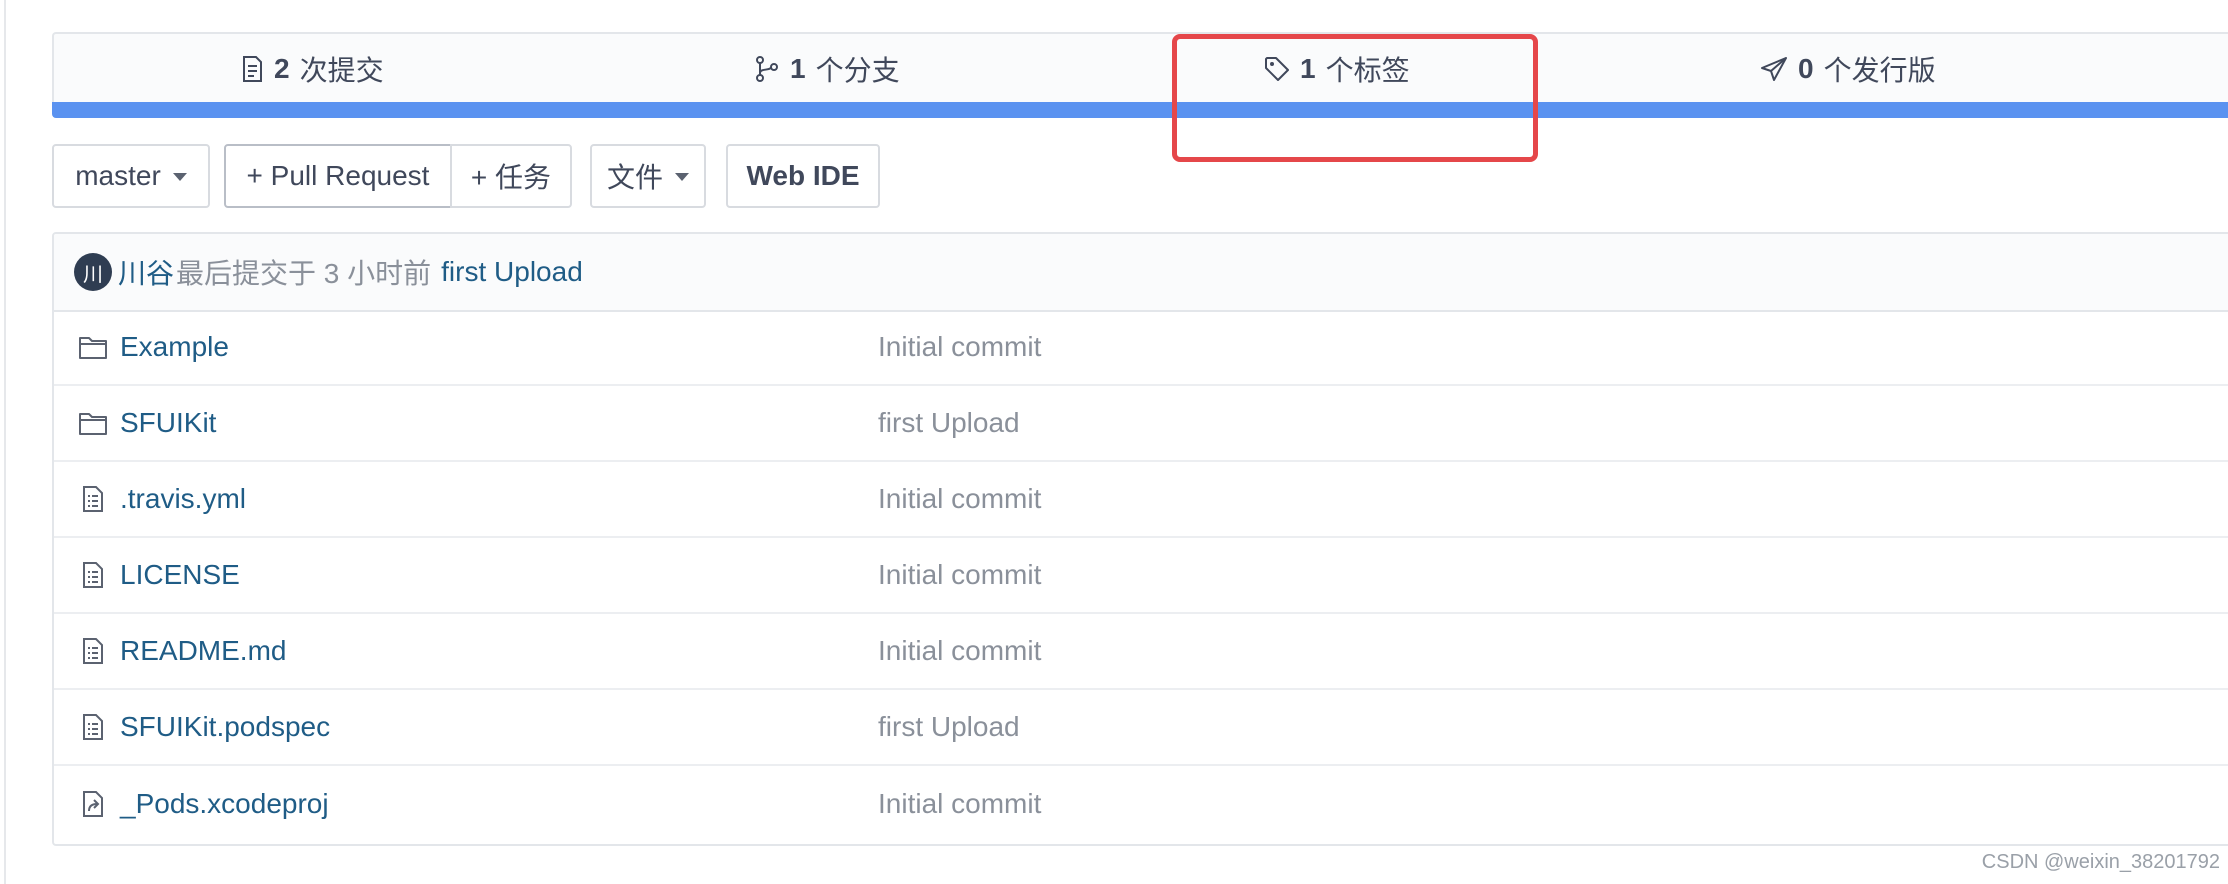 This screenshot has width=2228, height=884. Describe the element at coordinates (1140, 67) in the screenshot. I see `repo-stats-bar: 2 次提交 1 个分支 1 个标签 0 个发行版` at that location.